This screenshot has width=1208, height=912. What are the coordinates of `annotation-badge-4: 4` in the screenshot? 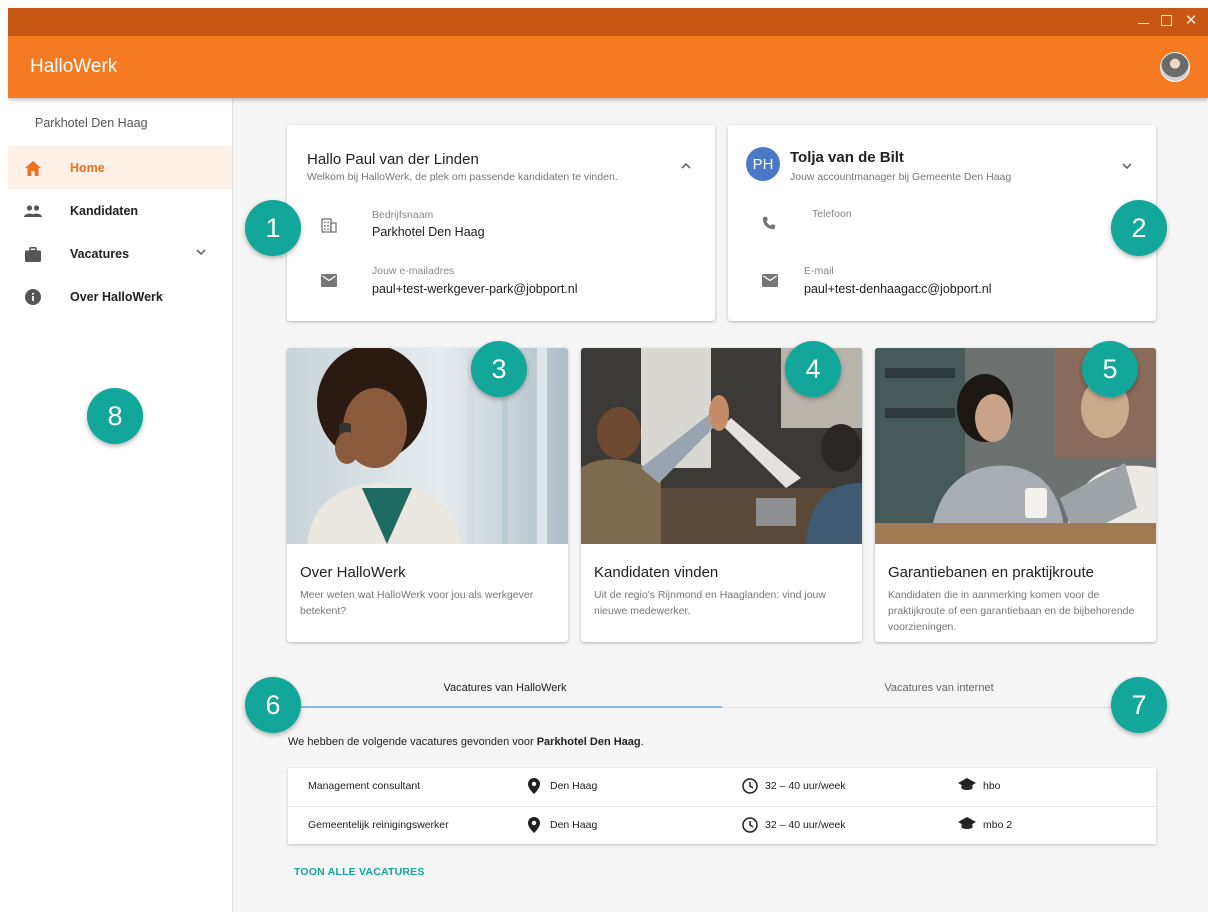 It's located at (813, 369).